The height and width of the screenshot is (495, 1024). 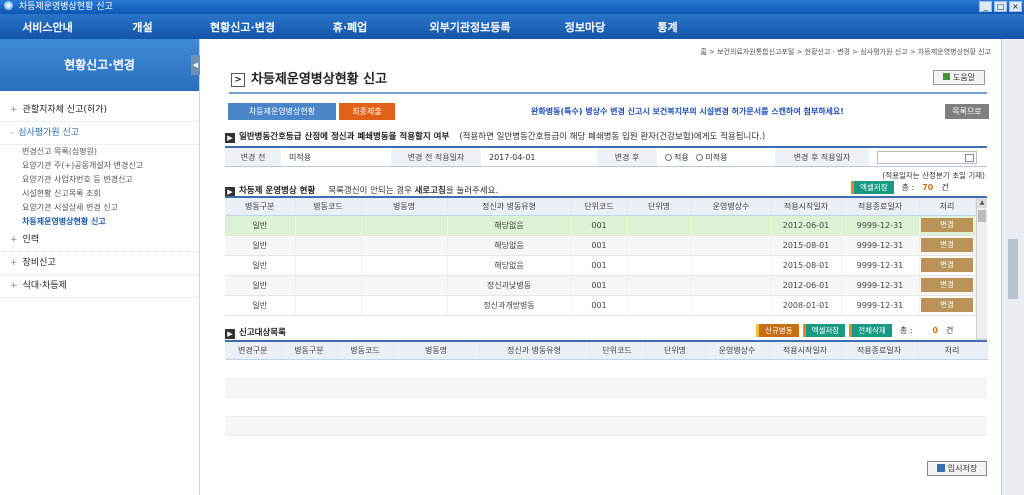 I want to click on help-button: 도움말, so click(x=959, y=77).